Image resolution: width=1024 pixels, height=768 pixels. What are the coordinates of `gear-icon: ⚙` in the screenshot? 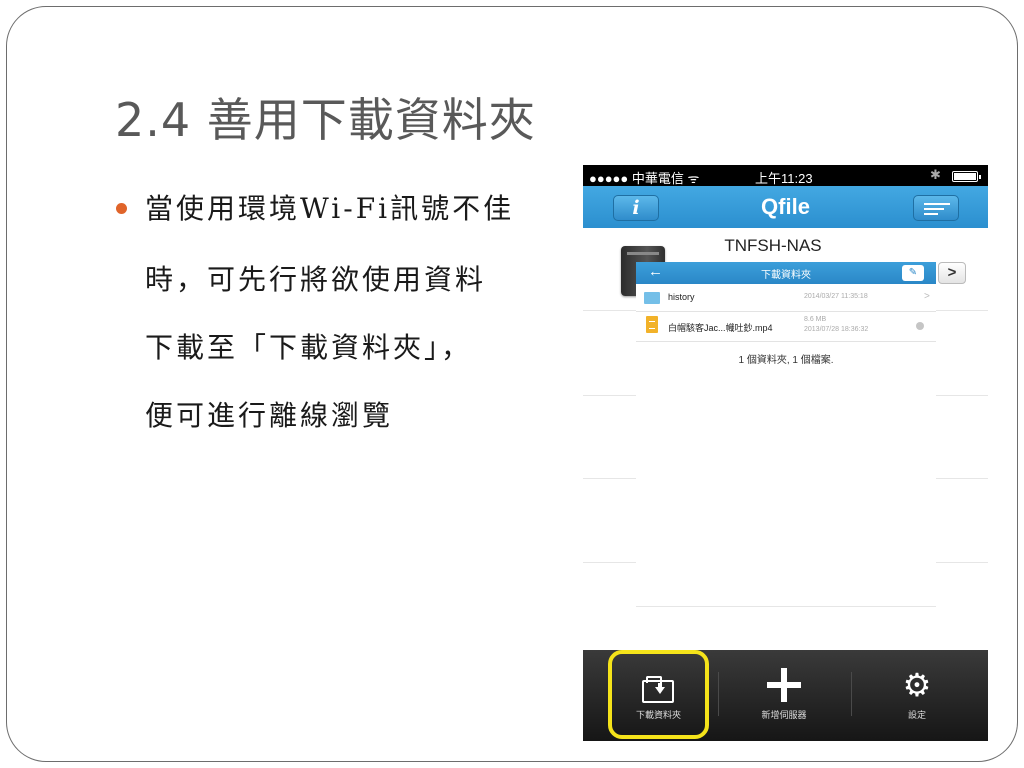 It's located at (917, 685).